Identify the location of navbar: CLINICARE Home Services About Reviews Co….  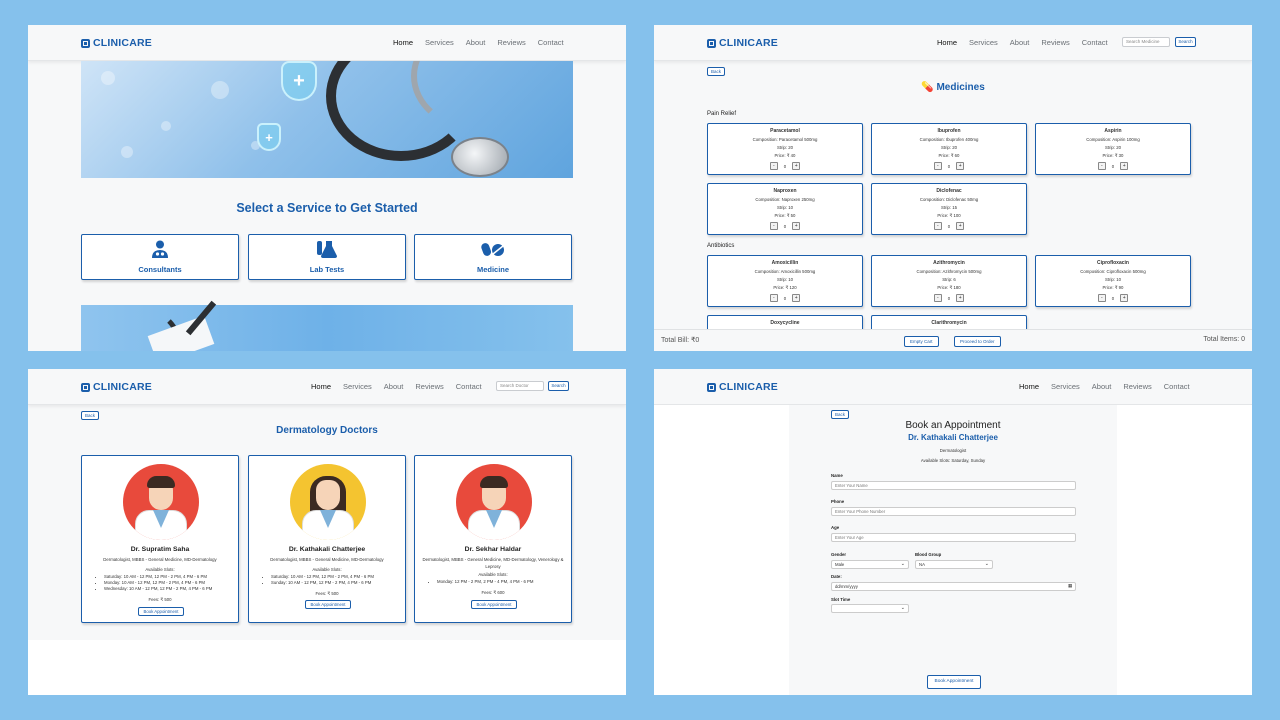
(327, 387).